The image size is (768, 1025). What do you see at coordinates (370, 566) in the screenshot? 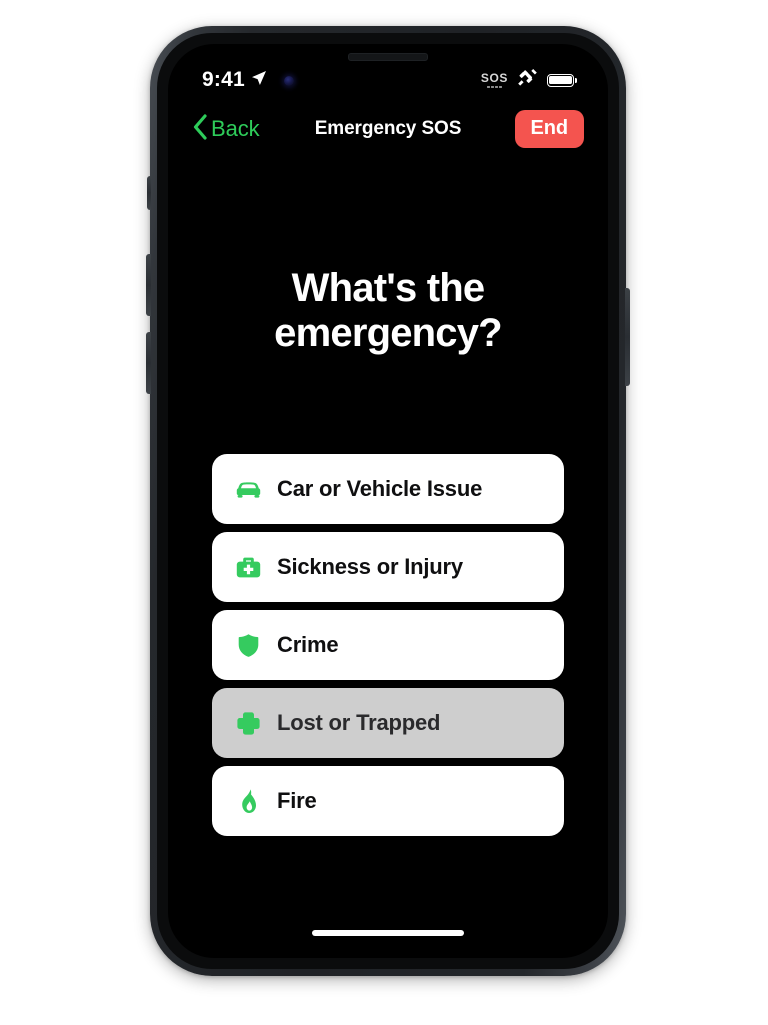
I see `option-label: Sickness or Injury` at bounding box center [370, 566].